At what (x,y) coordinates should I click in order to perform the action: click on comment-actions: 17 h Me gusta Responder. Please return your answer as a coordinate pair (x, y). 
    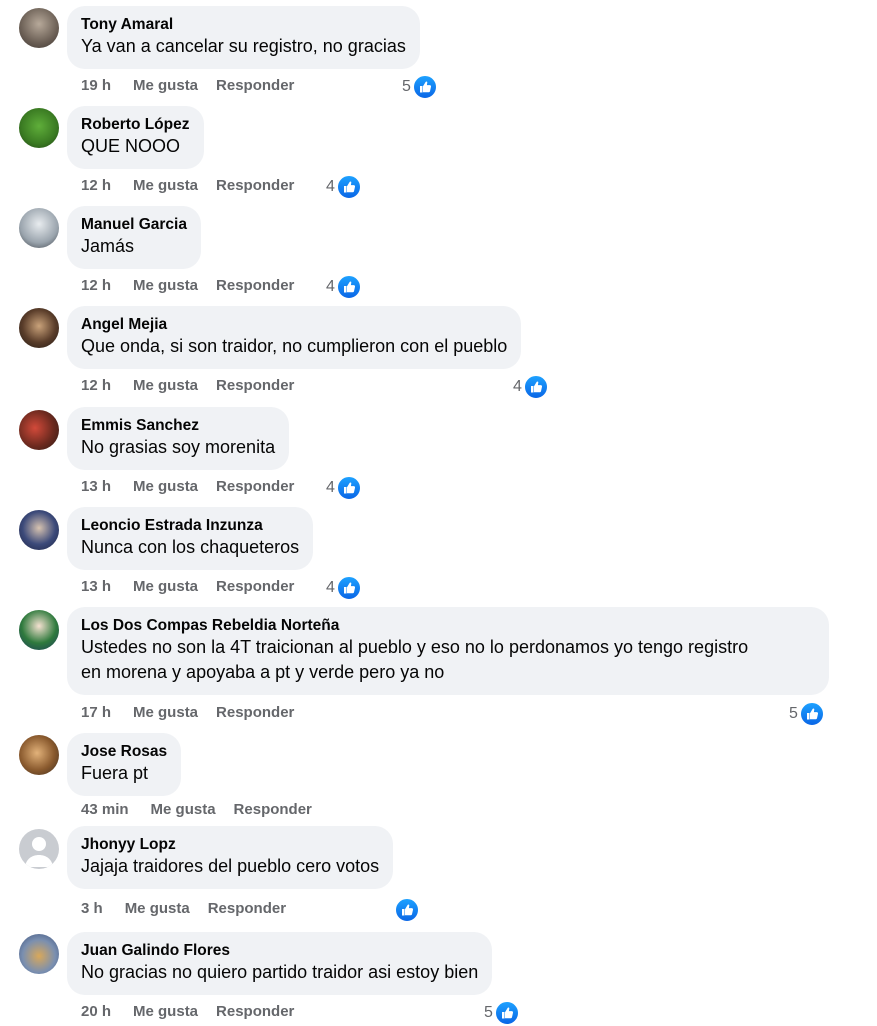
    Looking at the image, I should click on (187, 712).